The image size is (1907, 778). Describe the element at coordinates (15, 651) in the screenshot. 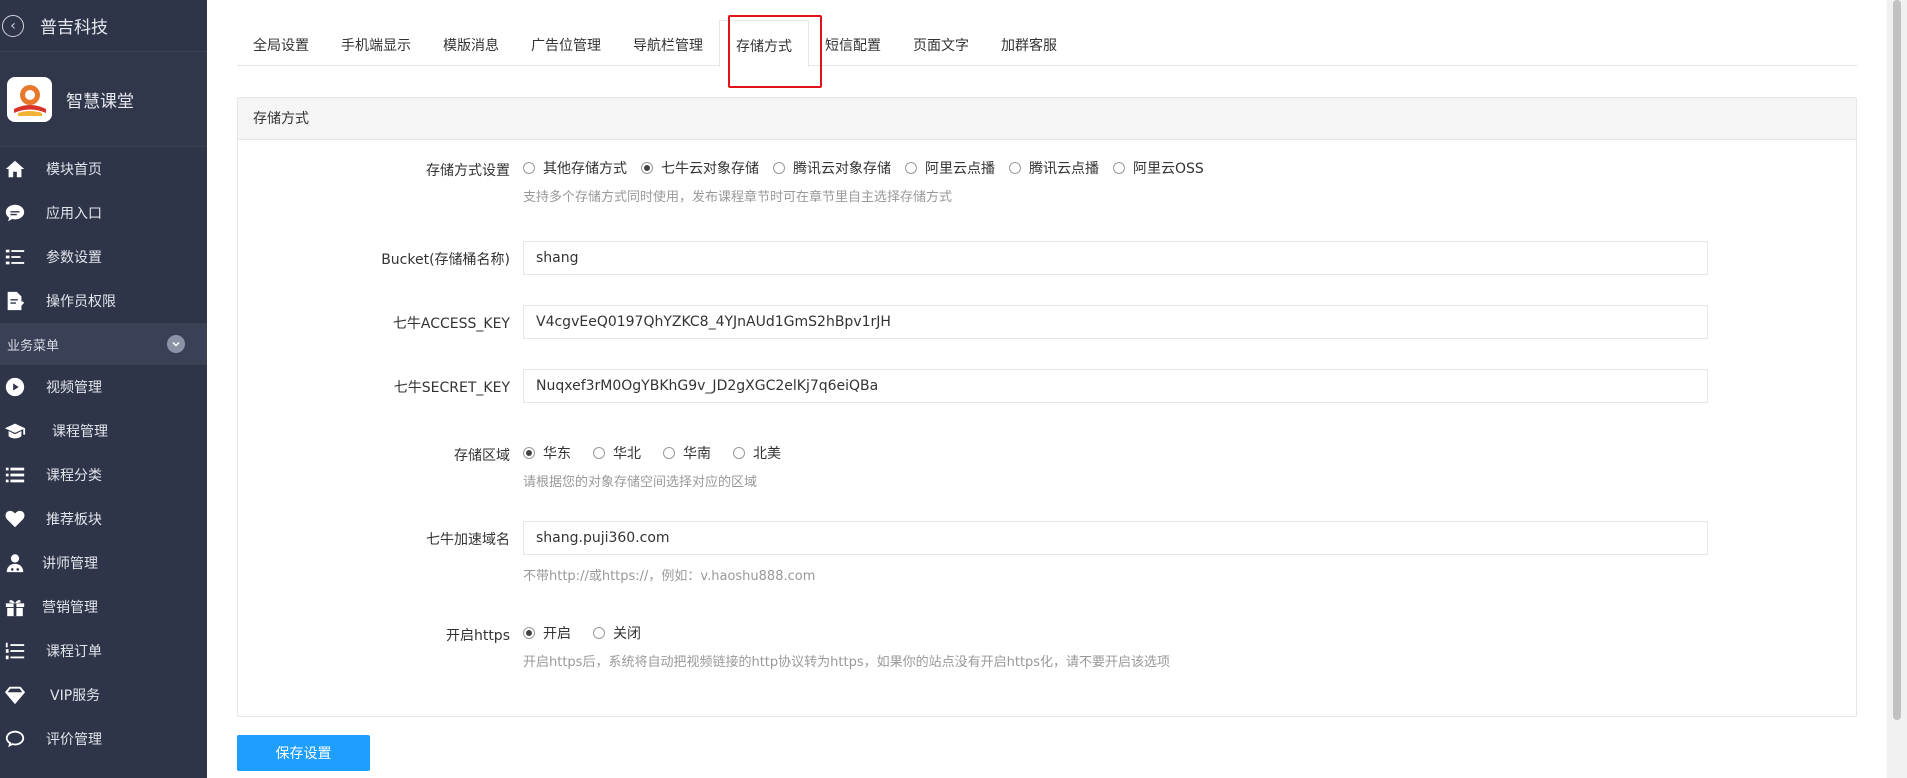

I see `ordered-list-icon` at that location.